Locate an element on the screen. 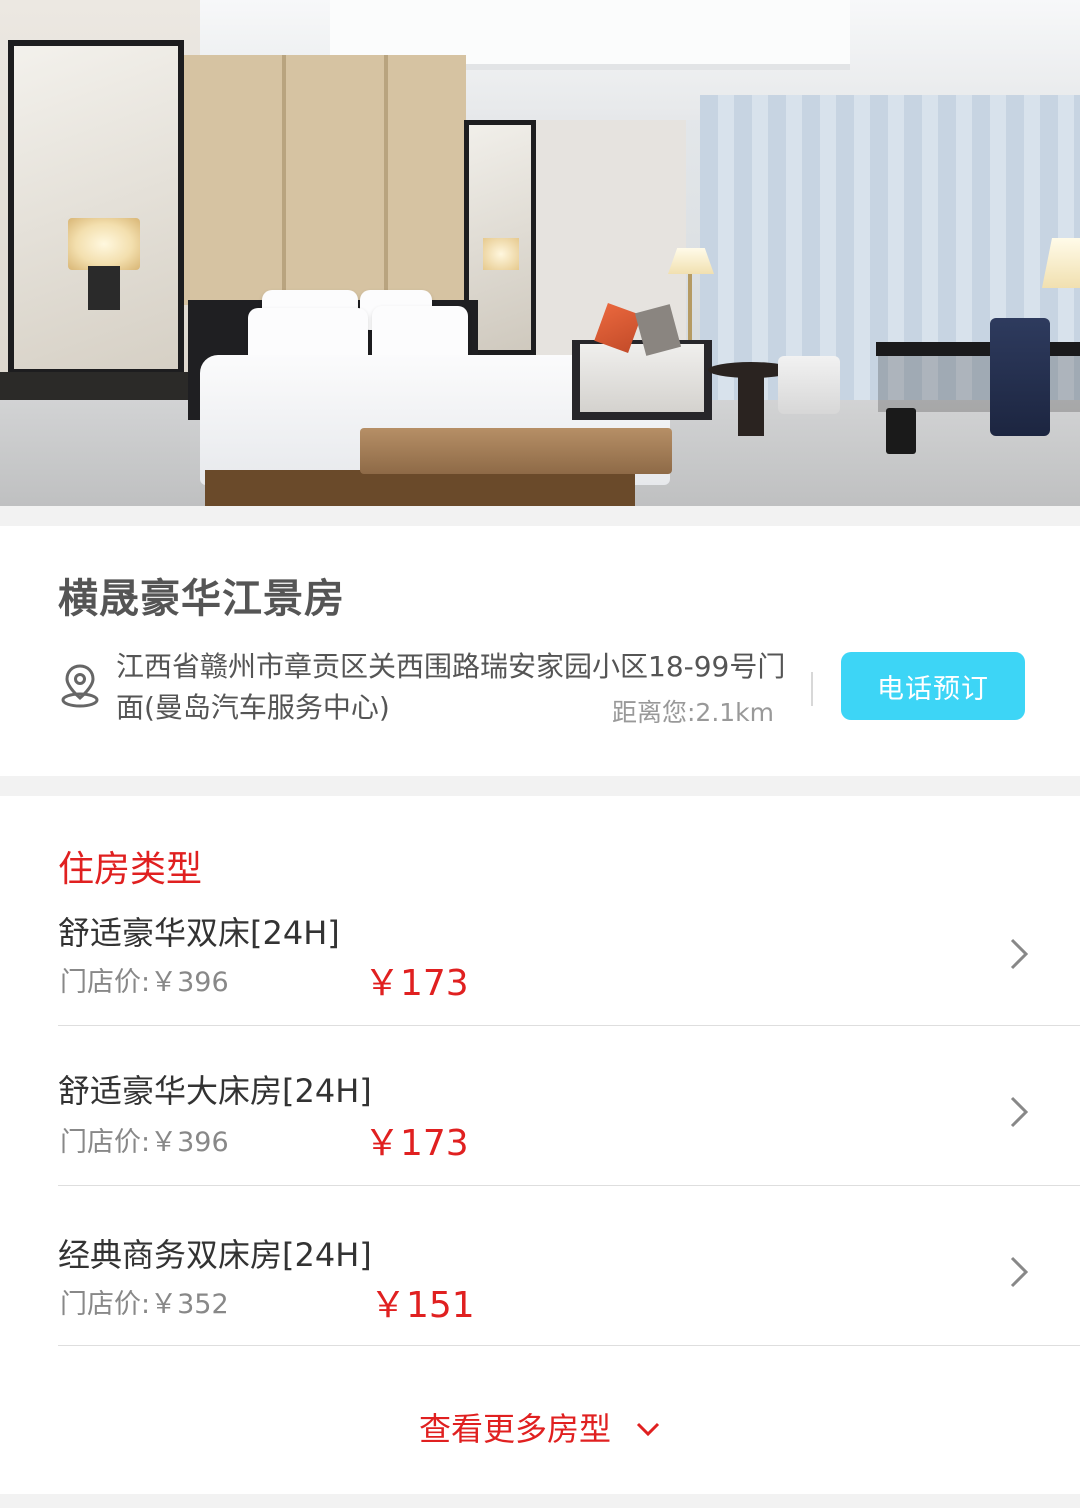 The height and width of the screenshot is (1508, 1080). room-price: ￥151 is located at coordinates (422, 1305).